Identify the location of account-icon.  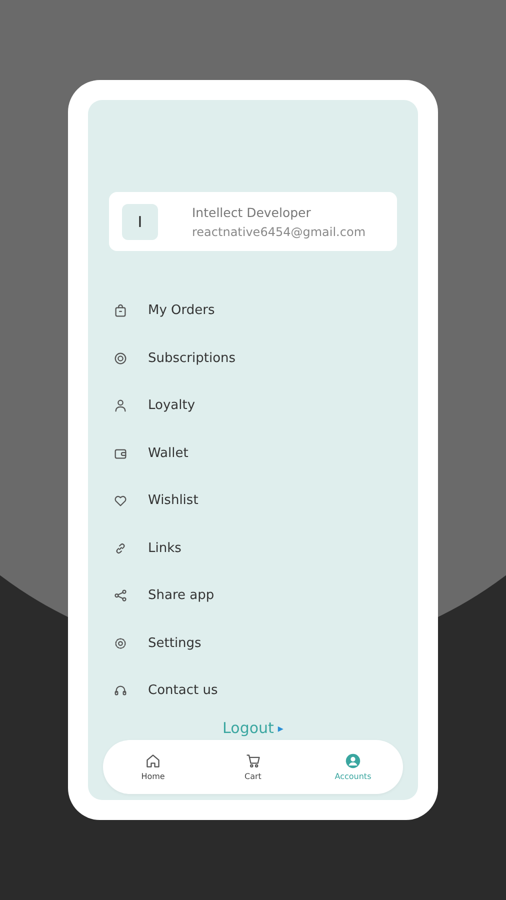
(353, 761).